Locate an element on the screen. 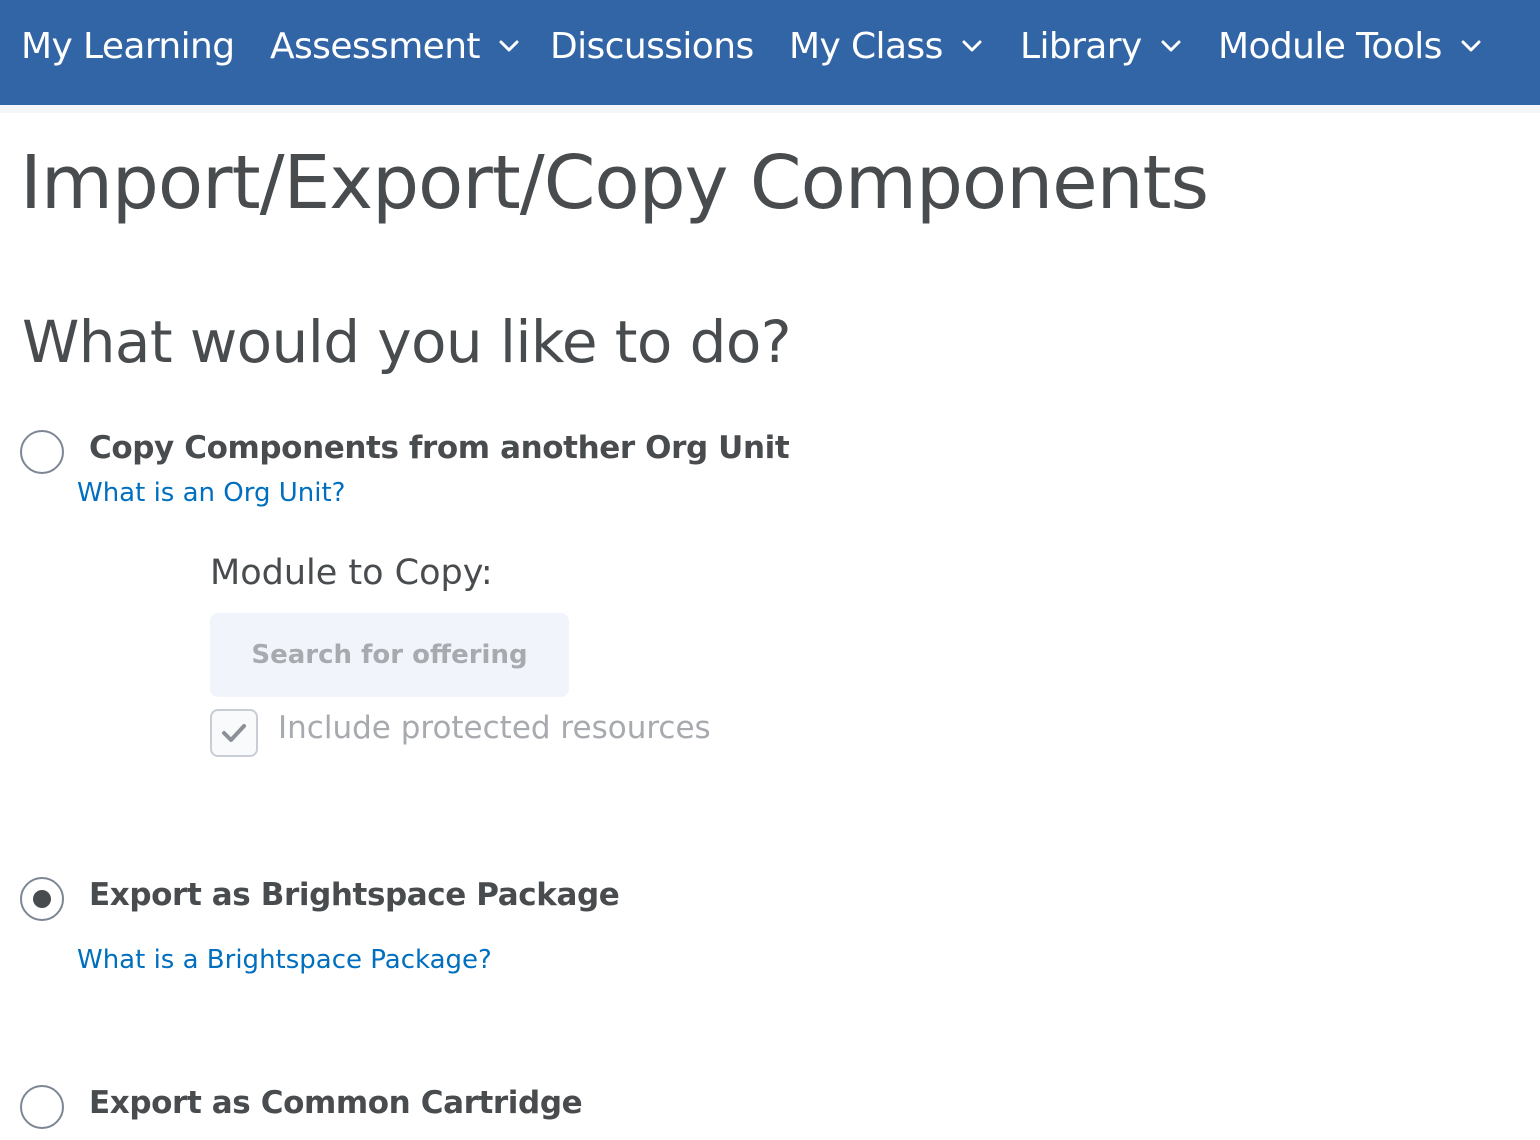  help-link-brightspace-package: What is a Brightspace Package? is located at coordinates (284, 960).